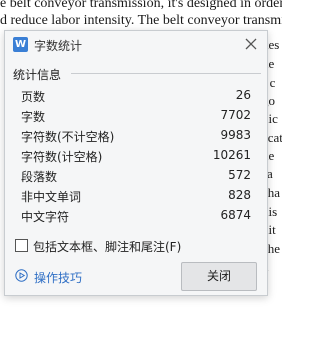 This screenshot has width=320, height=352. What do you see at coordinates (251, 44) in the screenshot?
I see `close-icon` at bounding box center [251, 44].